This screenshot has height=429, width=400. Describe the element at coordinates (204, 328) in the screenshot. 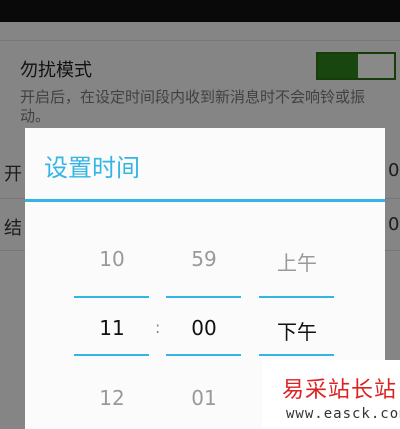

I see `minute-selected: 00` at that location.